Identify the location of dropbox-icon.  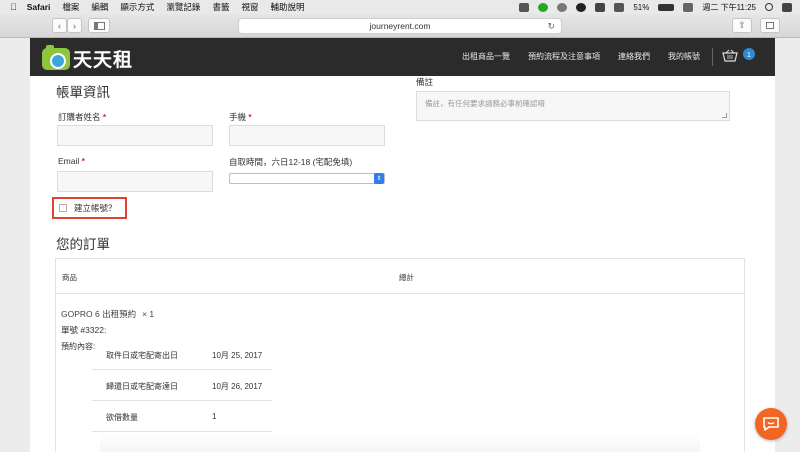
(524, 7).